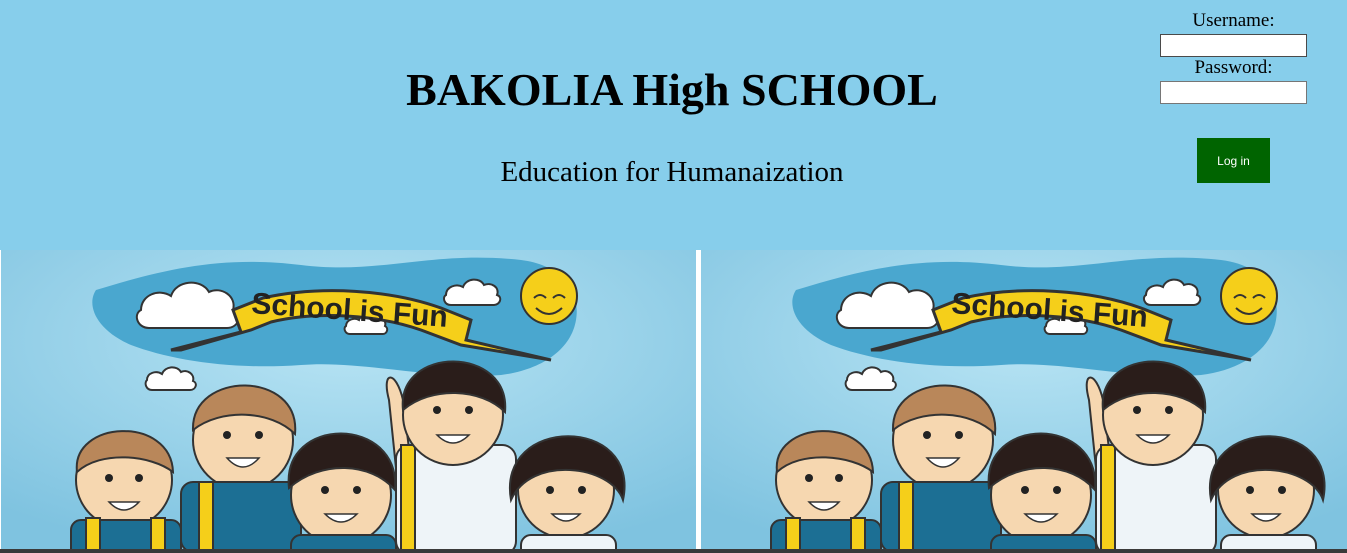 The image size is (1347, 553). Describe the element at coordinates (1233, 92) in the screenshot. I see `password-input` at that location.